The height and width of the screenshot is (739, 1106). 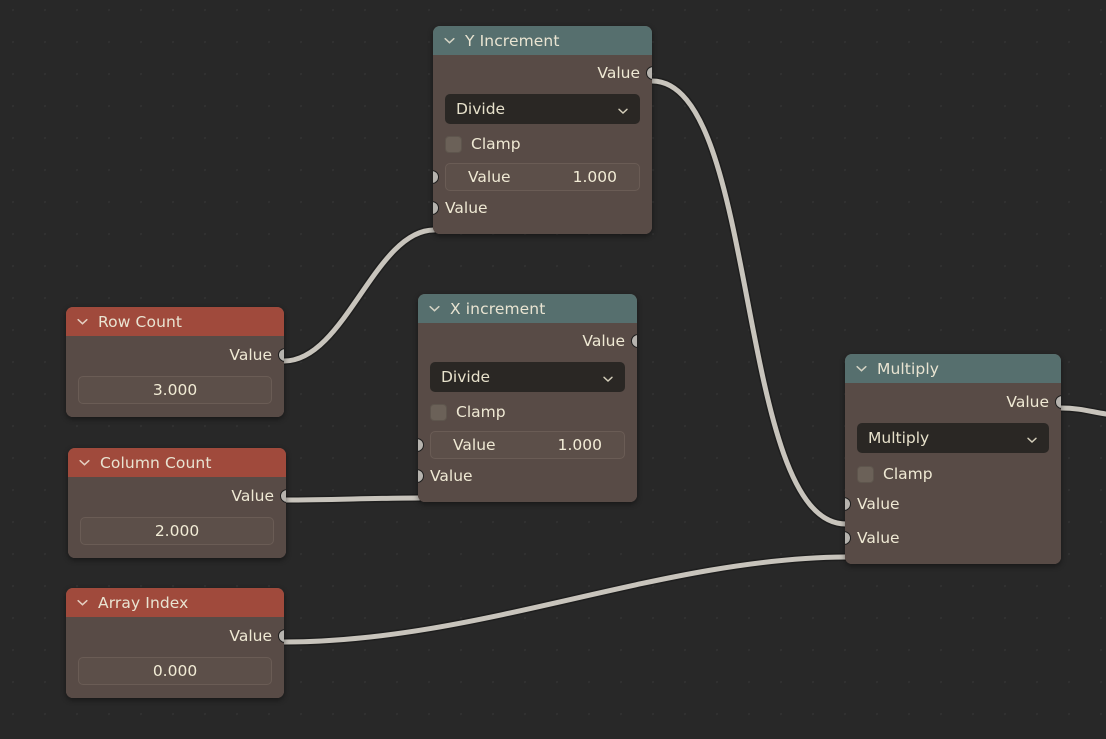 I want to click on value-field: 0.000, so click(x=175, y=671).